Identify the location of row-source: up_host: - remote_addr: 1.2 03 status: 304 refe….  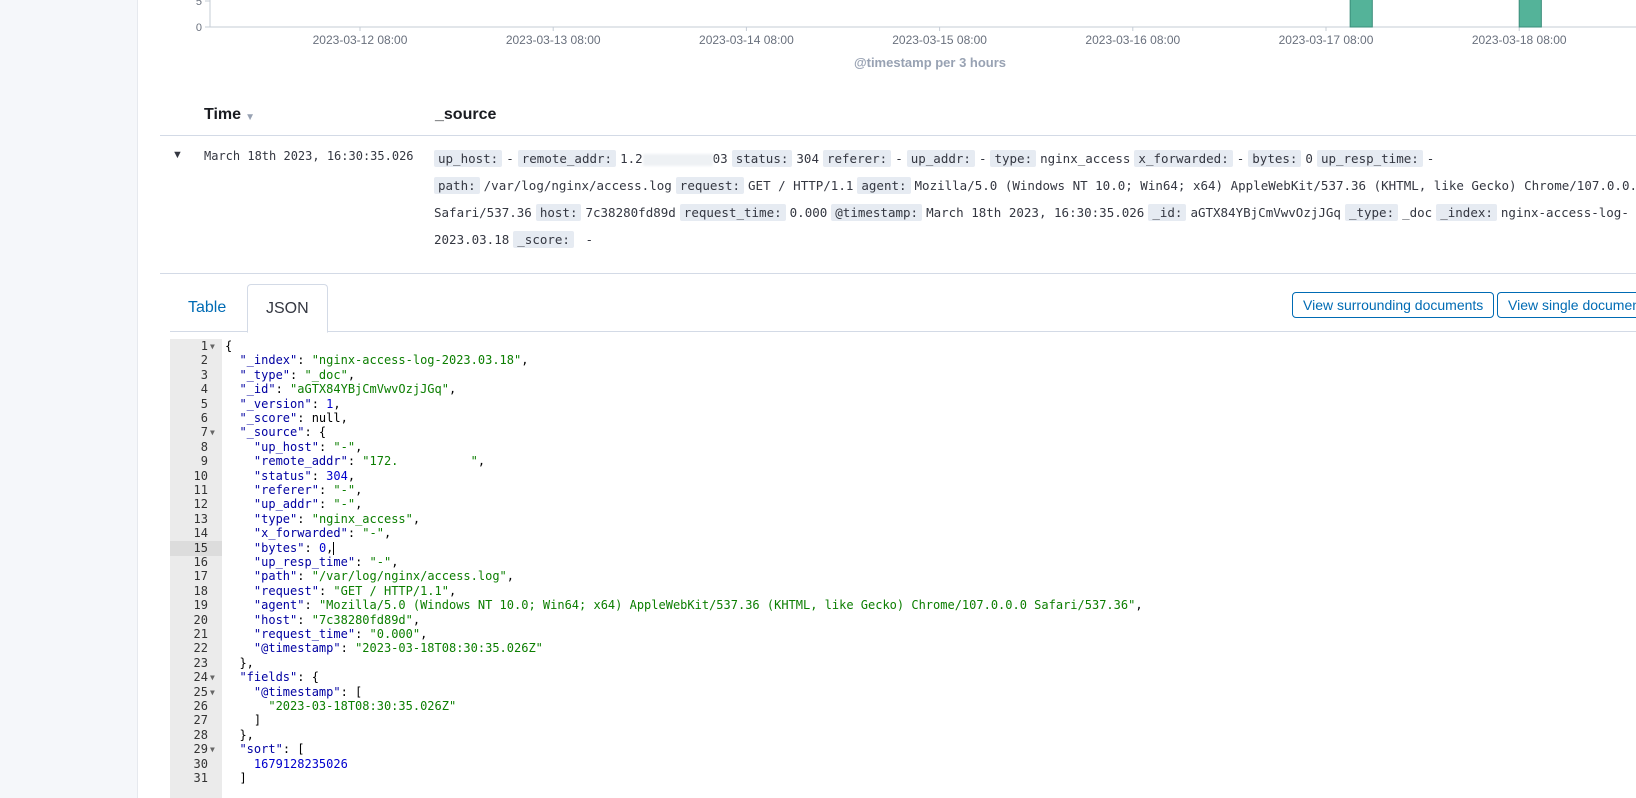
(1035, 199).